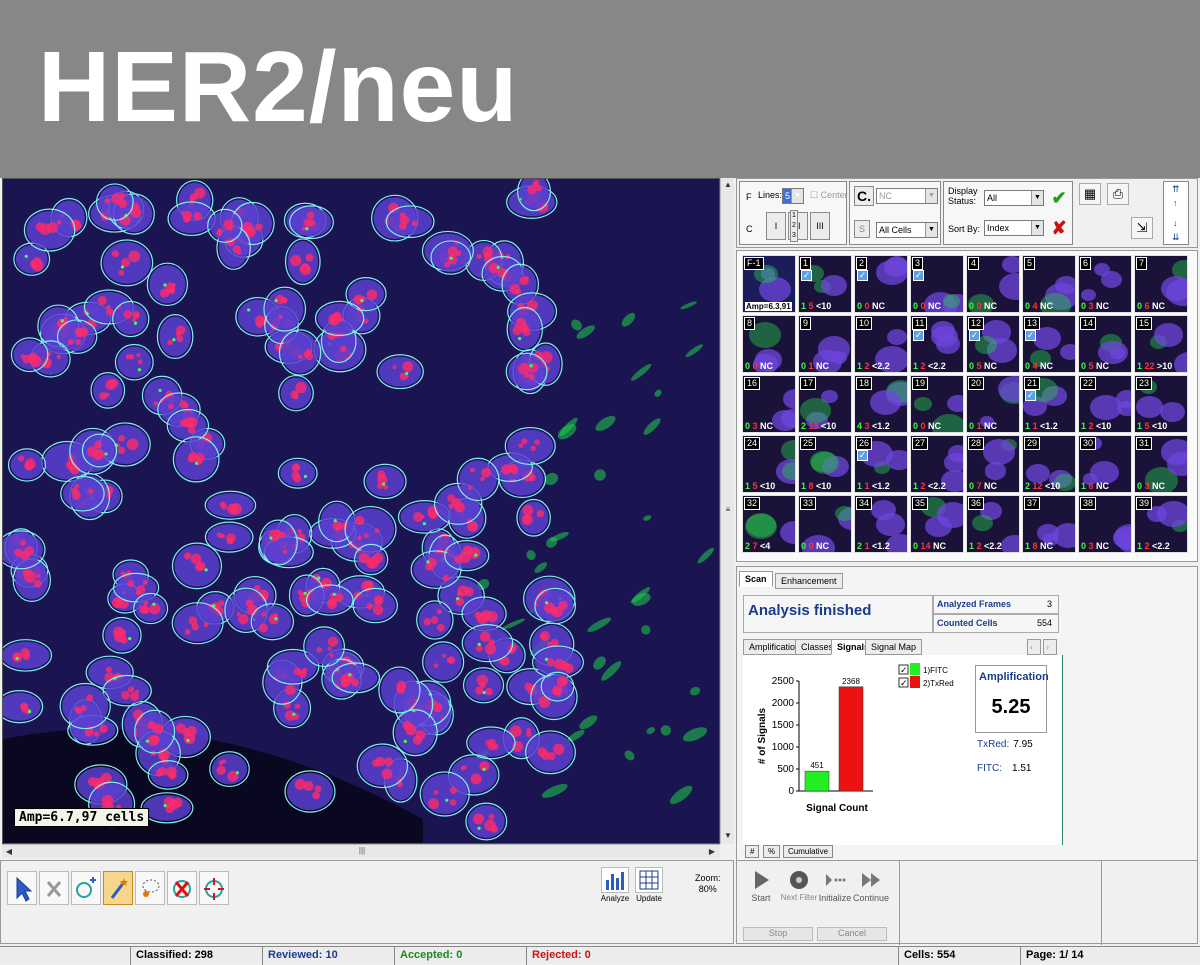 This screenshot has width=1200, height=965. I want to click on cell-thumbnail: 6 0 3 NC, so click(1105, 284).